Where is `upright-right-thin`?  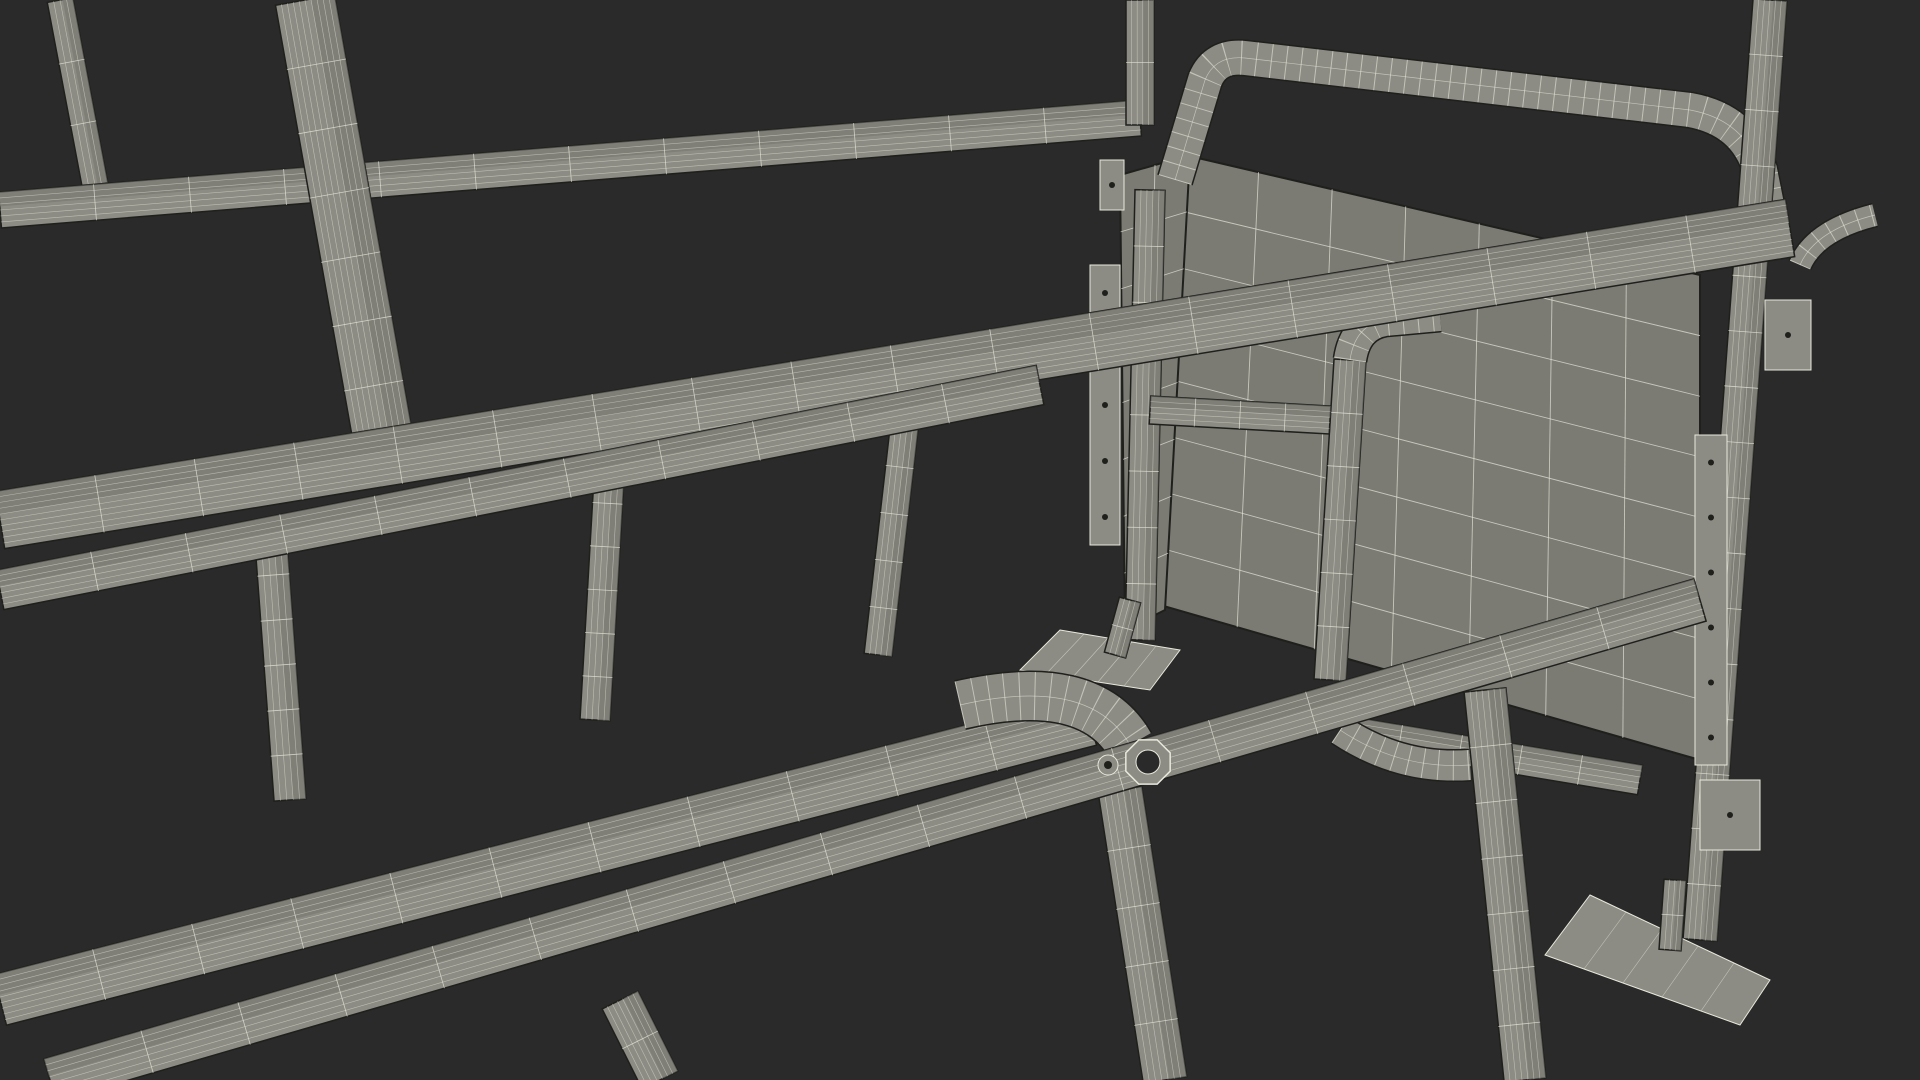
upright-right-thin is located at coordinates (1140, 63).